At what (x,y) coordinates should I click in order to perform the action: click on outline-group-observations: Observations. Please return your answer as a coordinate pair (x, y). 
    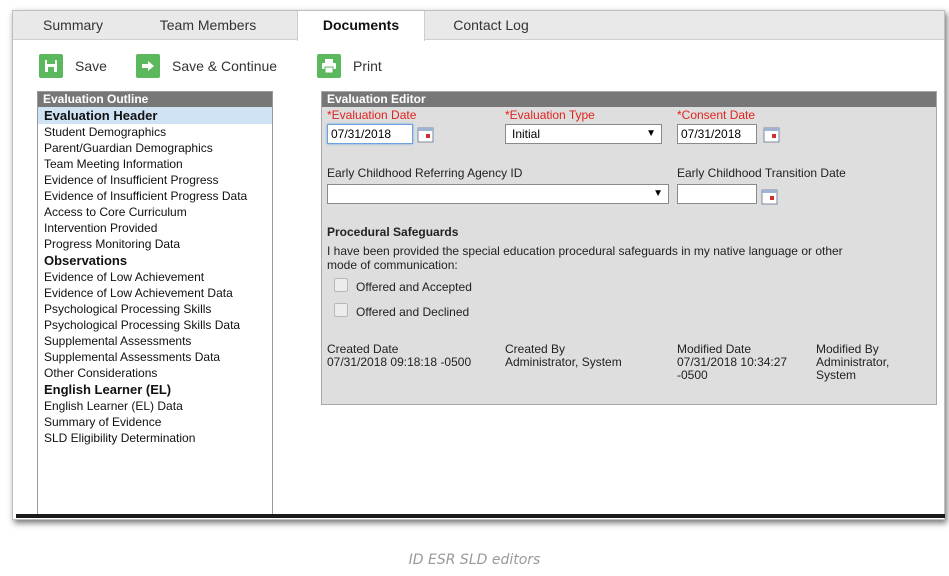
    Looking at the image, I should click on (155, 260).